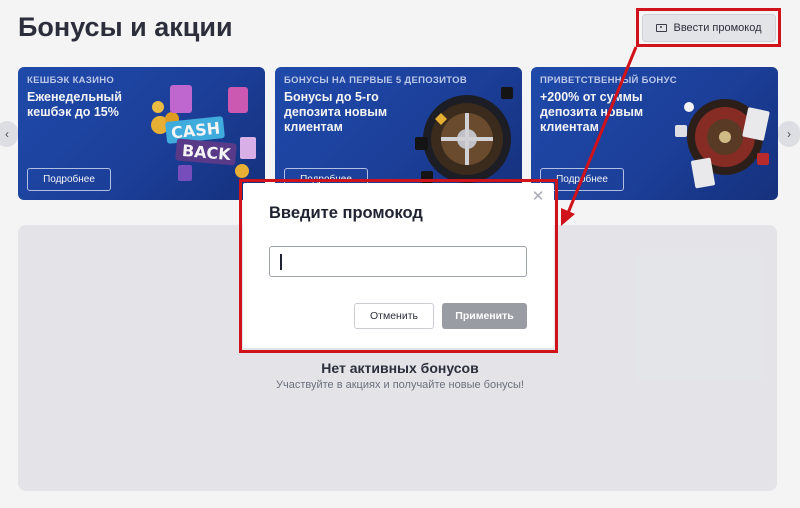 The width and height of the screenshot is (800, 508). I want to click on highlight-modal, so click(398, 266).